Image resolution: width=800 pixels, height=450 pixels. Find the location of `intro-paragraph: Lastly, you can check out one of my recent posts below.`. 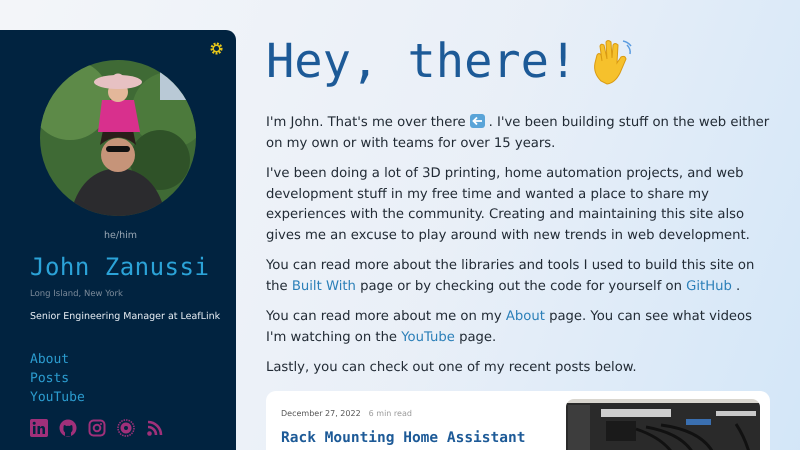

intro-paragraph: Lastly, you can check out one of my recent posts below. is located at coordinates (452, 368).